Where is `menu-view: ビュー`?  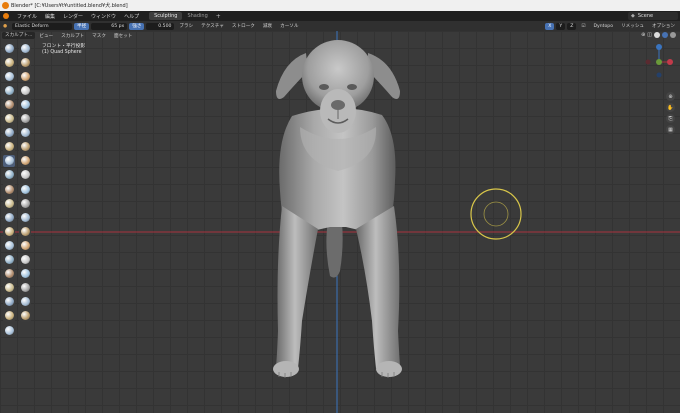
menu-view: ビュー is located at coordinates (46, 36).